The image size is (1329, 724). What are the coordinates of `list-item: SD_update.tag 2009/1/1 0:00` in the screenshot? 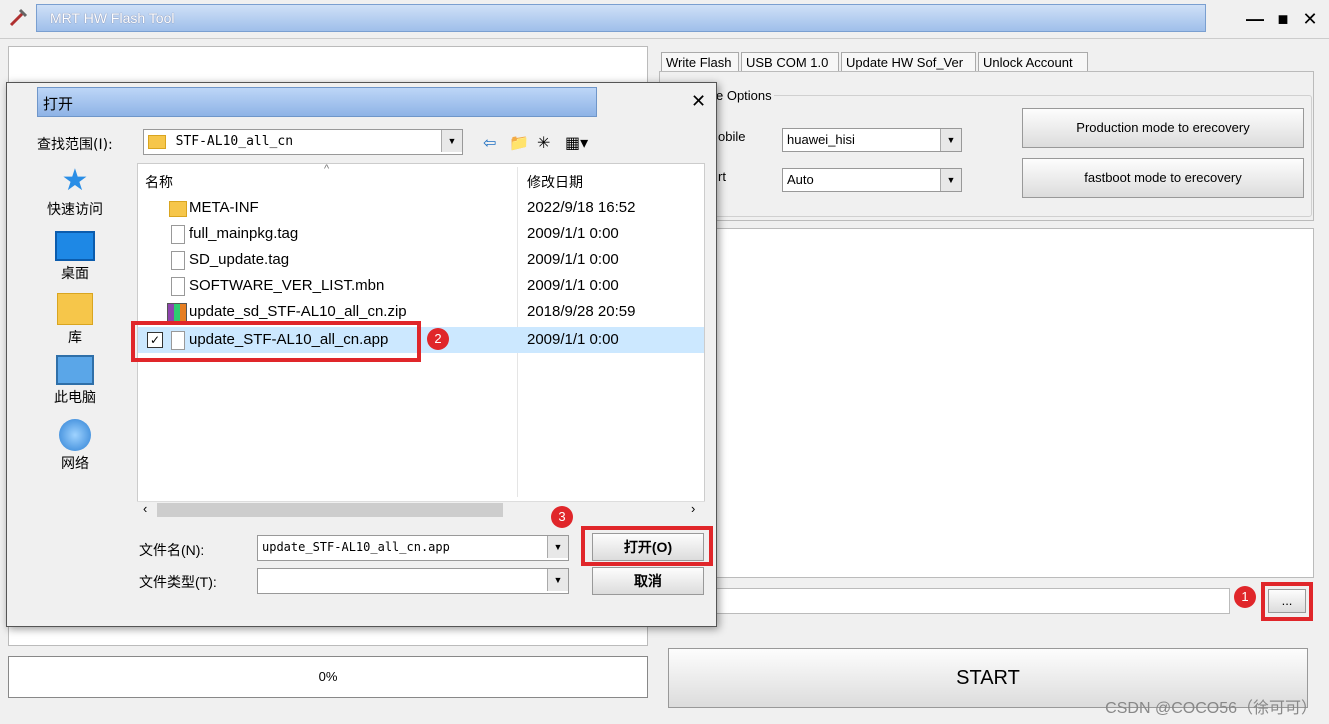 It's located at (437, 260).